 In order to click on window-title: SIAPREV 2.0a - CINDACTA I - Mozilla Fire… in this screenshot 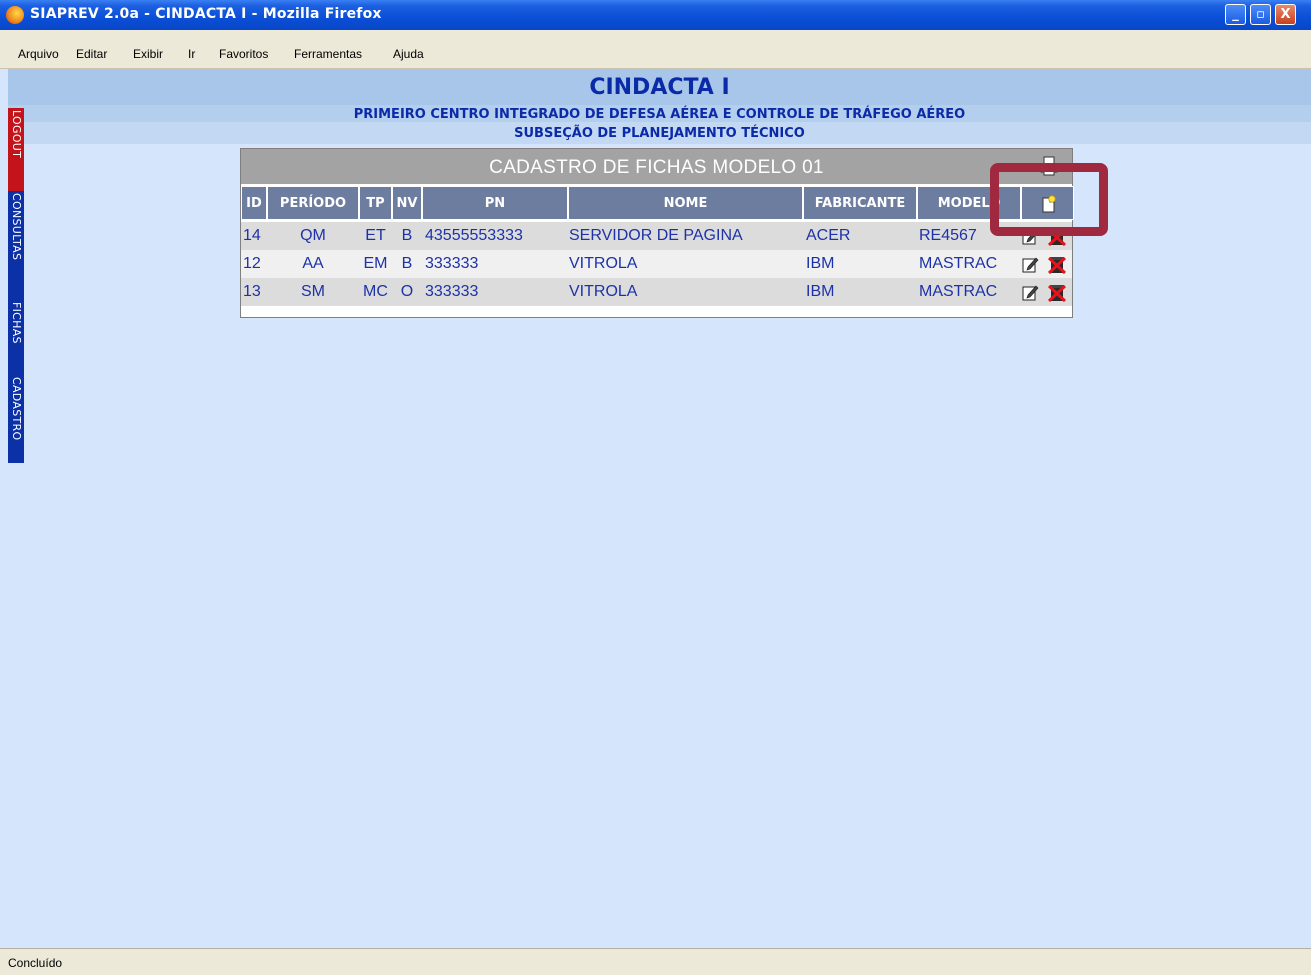, I will do `click(206, 14)`.